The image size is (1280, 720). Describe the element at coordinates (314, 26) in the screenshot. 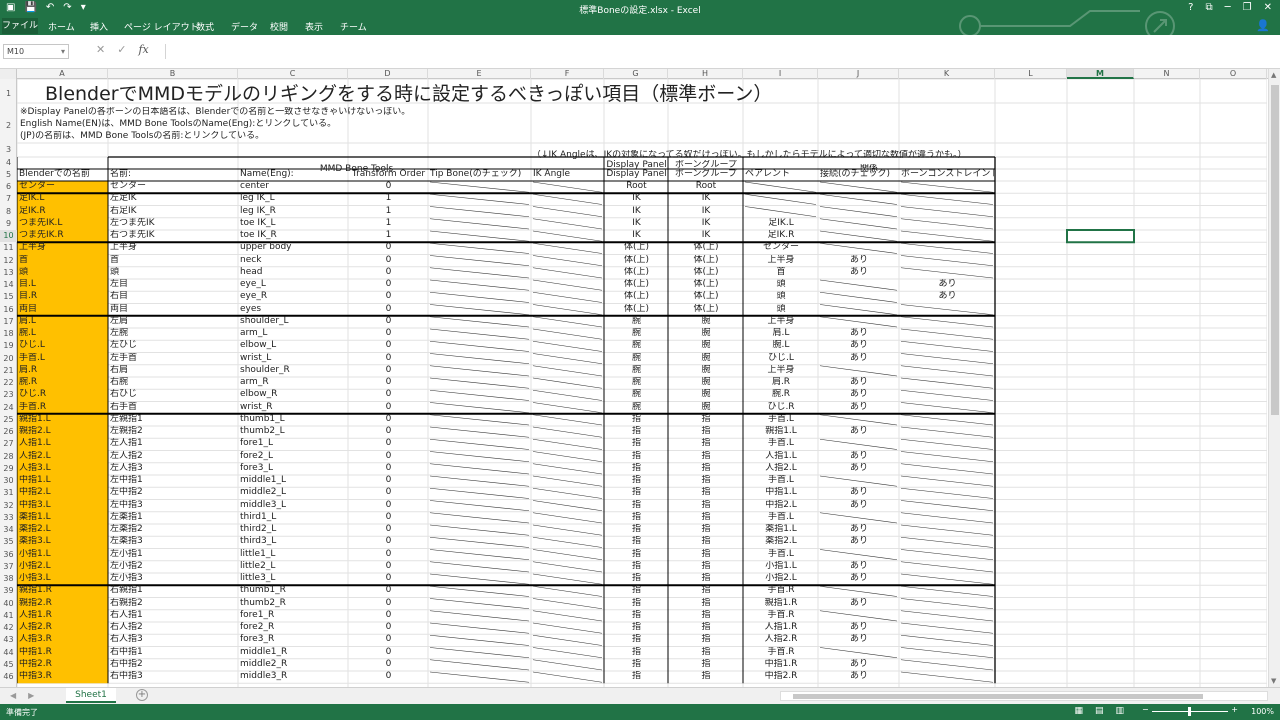

I see `tab-view: 表示` at that location.